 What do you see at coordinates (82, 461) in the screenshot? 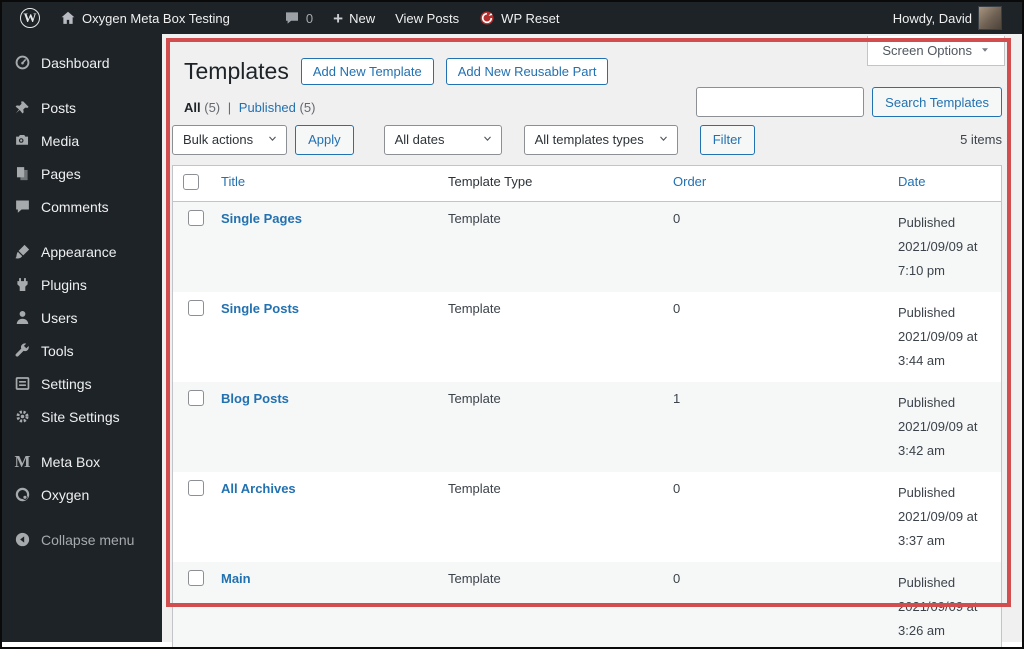
I see `sidebar-item-meta-box: M Meta Box` at bounding box center [82, 461].